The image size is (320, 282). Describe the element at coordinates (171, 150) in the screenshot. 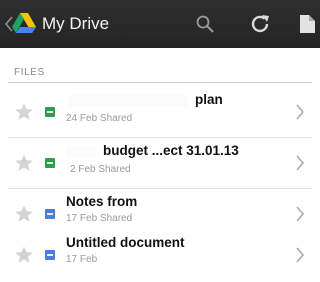

I see `file-name: budget ...ect 31.01.13` at that location.